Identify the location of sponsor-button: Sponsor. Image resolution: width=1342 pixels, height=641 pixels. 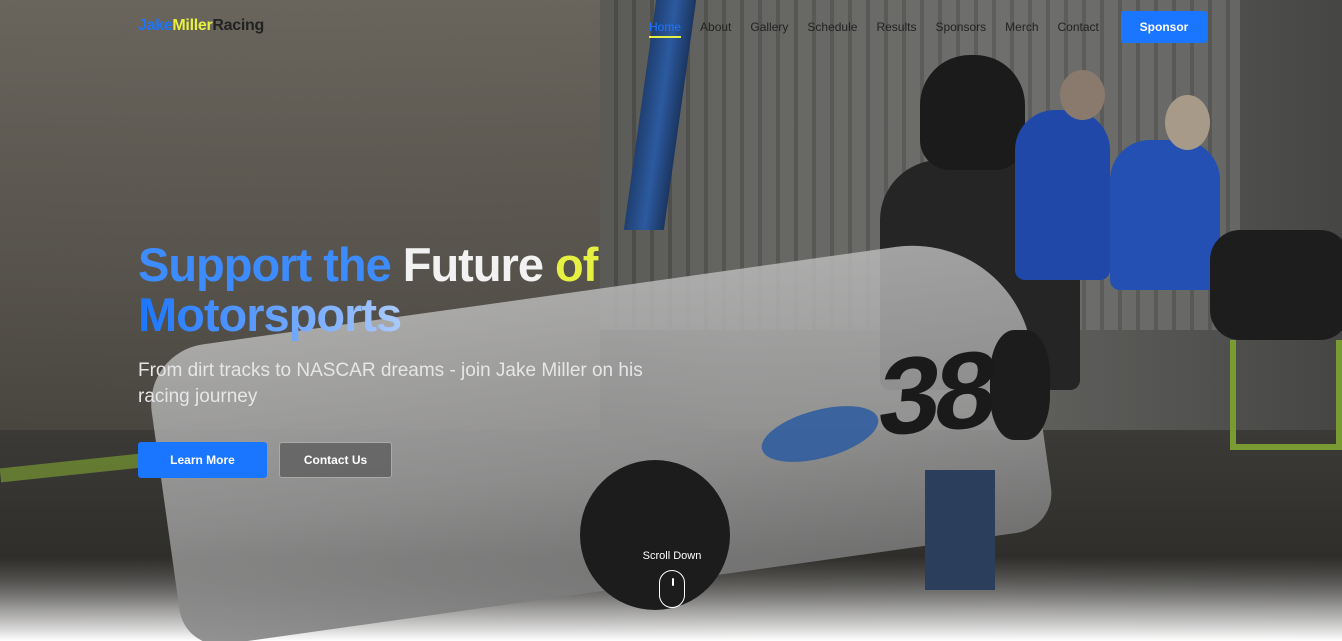
(1164, 27).